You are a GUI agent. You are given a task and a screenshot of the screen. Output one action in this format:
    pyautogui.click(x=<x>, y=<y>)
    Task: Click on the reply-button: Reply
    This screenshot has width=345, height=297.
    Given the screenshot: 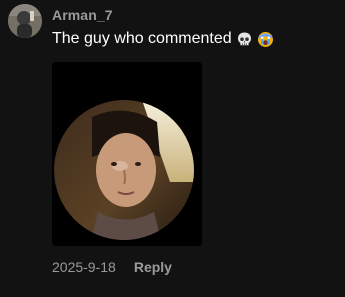 What is the action you would take?
    pyautogui.click(x=153, y=267)
    